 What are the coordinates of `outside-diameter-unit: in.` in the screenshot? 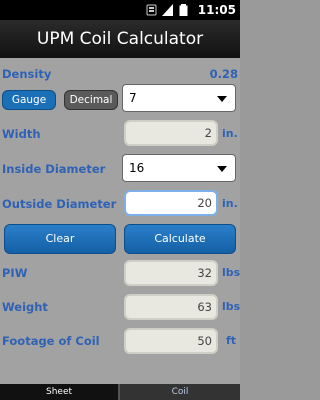 It's located at (230, 203).